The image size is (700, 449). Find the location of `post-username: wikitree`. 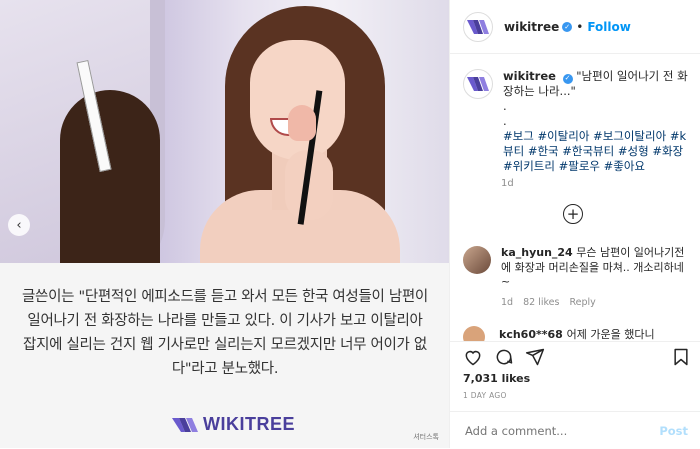

post-username: wikitree is located at coordinates (529, 76).